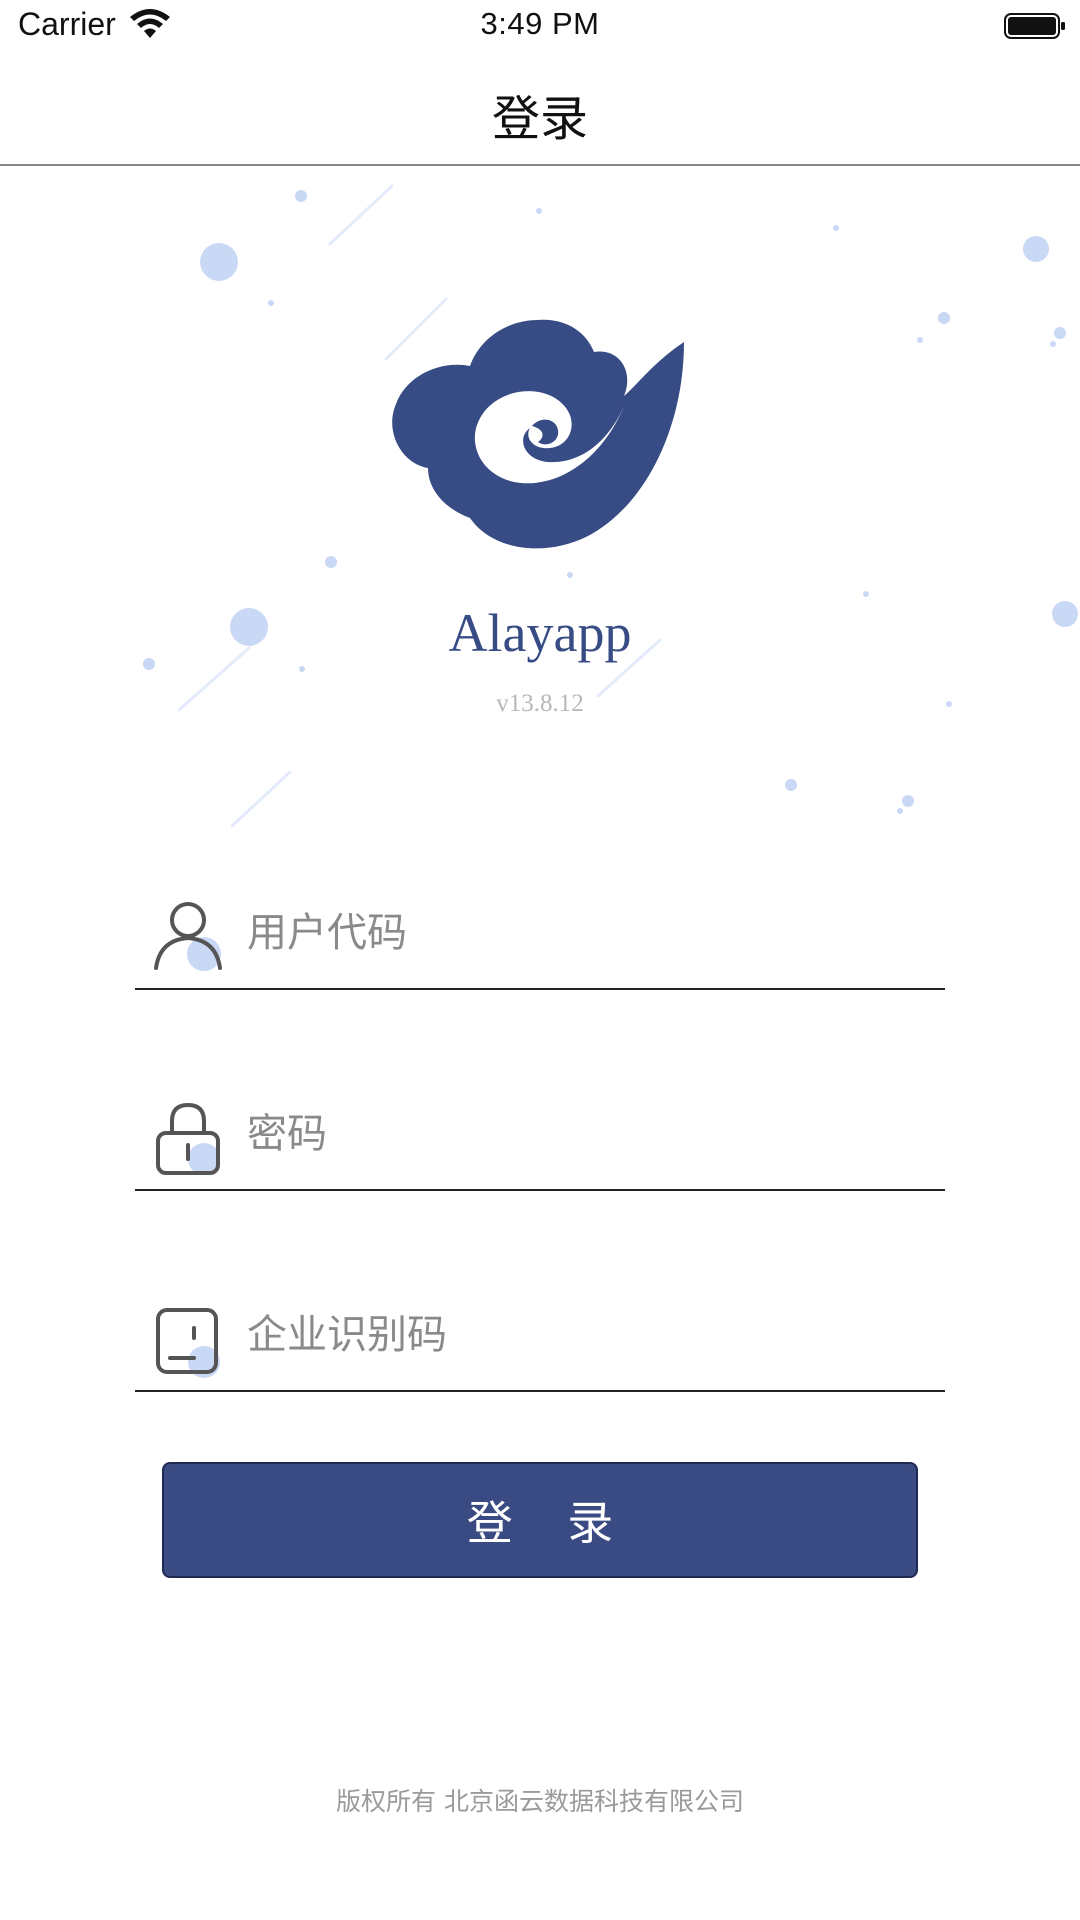 Image resolution: width=1080 pixels, height=1920 pixels. I want to click on user-icon, so click(188, 936).